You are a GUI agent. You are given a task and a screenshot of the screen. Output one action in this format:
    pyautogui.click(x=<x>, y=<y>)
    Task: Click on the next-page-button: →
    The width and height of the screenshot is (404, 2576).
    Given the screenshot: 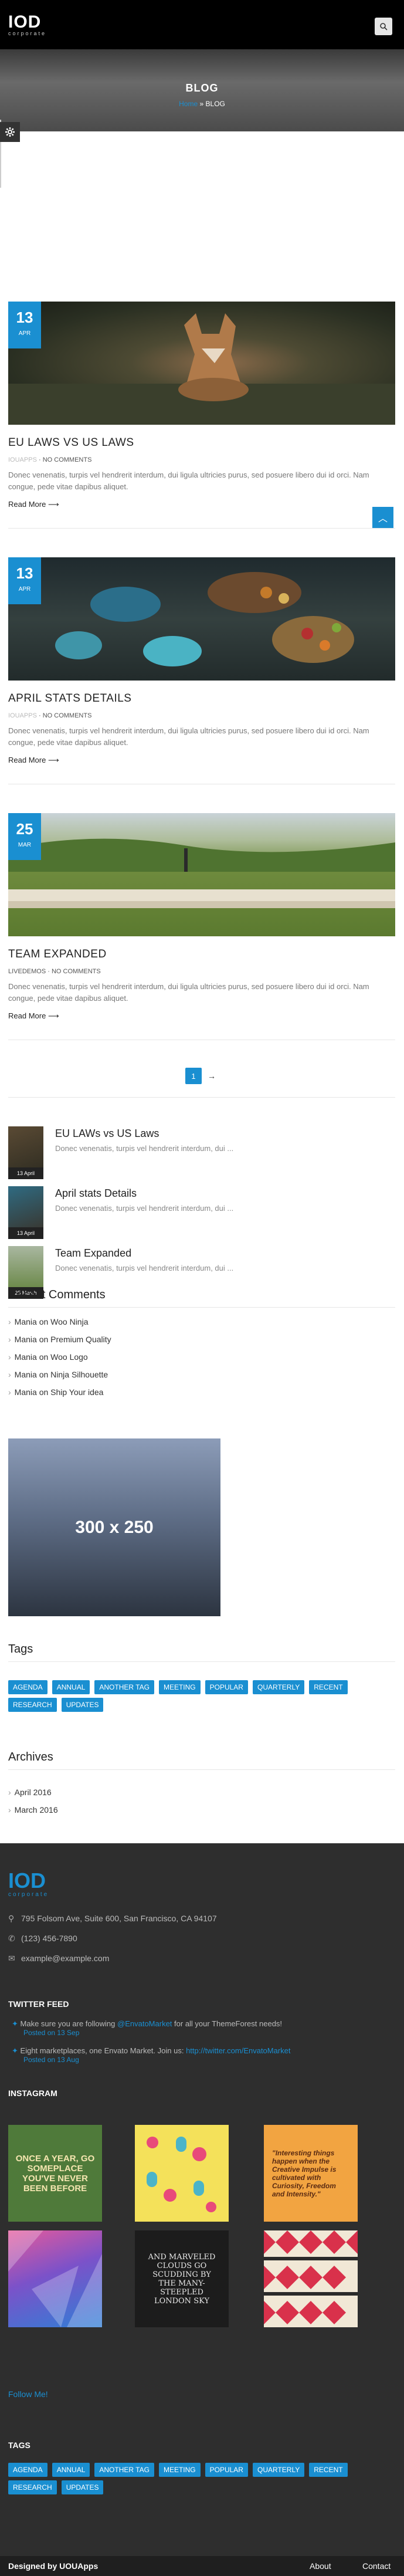 What is the action you would take?
    pyautogui.click(x=212, y=1076)
    